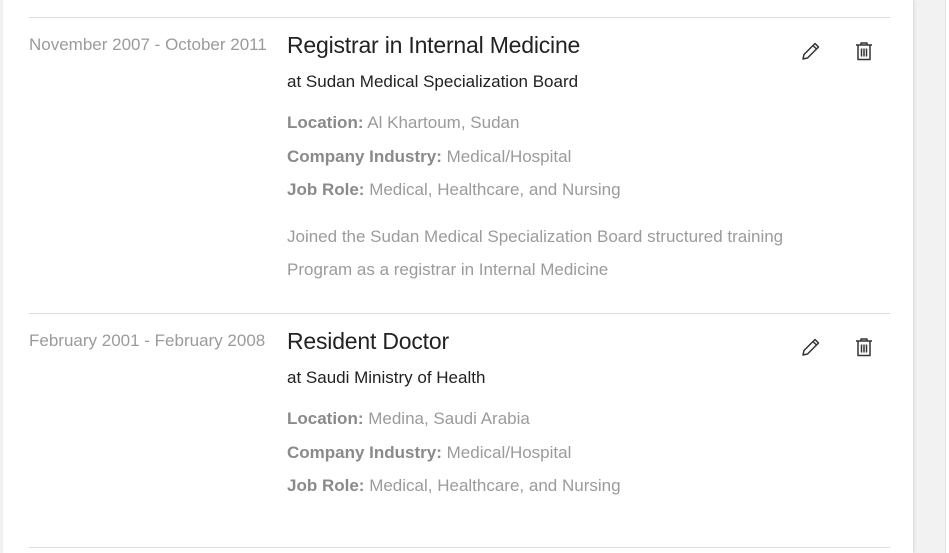 The height and width of the screenshot is (553, 949). What do you see at coordinates (368, 341) in the screenshot?
I see `job-title: Resident Doctor` at bounding box center [368, 341].